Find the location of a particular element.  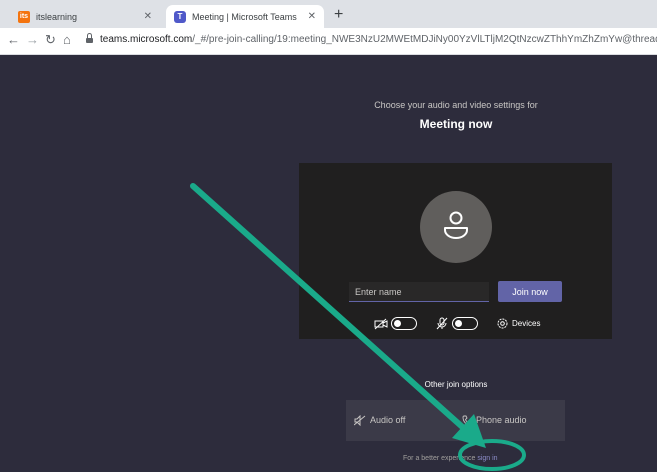

phone-icon is located at coordinates (467, 420).